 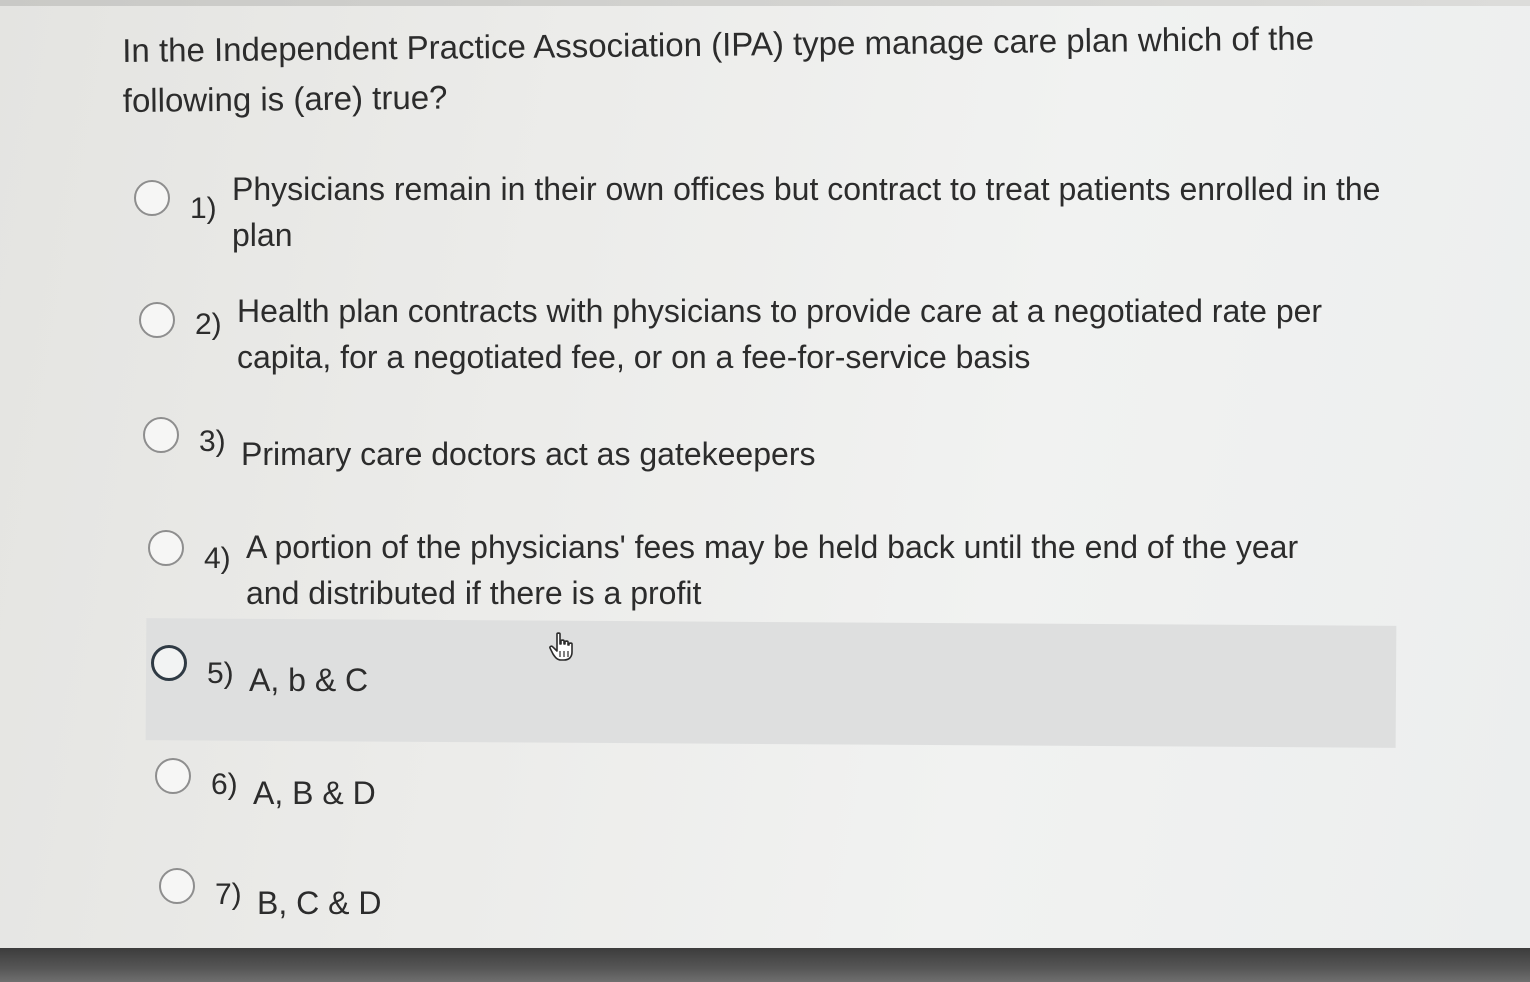 I want to click on option-3-radio, so click(x=161, y=435).